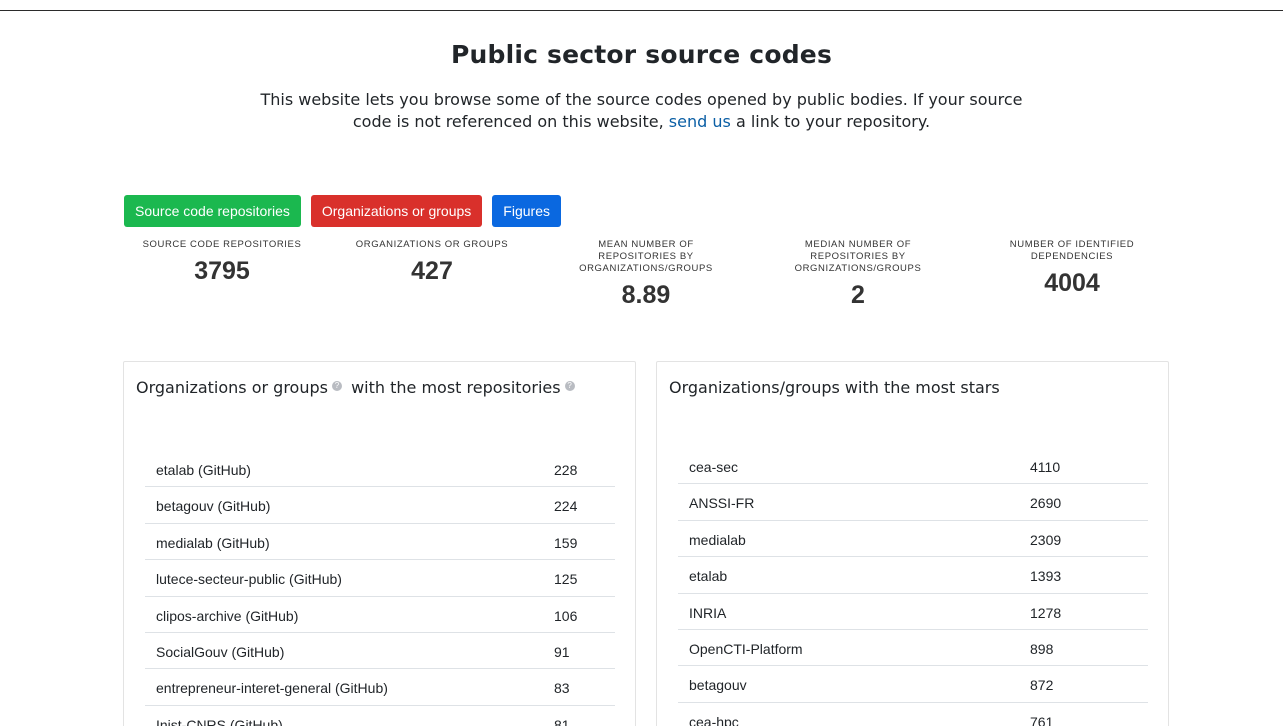 This screenshot has width=1283, height=726. What do you see at coordinates (222, 271) in the screenshot?
I see `stat-value: 3795` at bounding box center [222, 271].